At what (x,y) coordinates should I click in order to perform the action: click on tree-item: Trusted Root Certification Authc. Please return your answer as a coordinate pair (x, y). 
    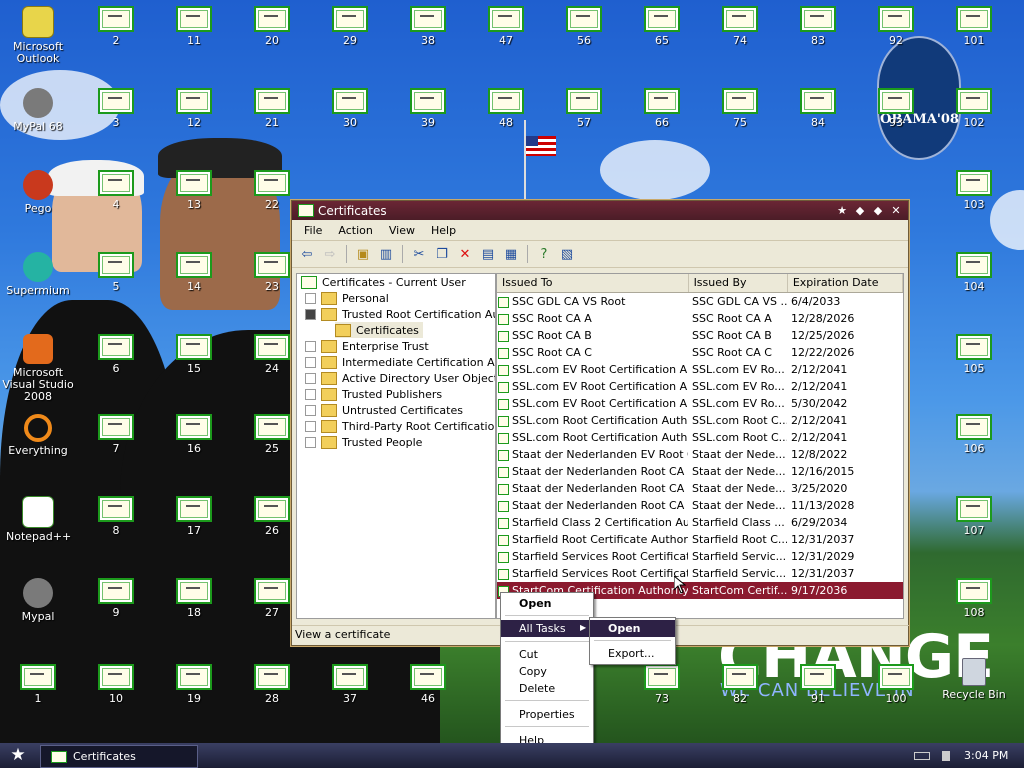
    Looking at the image, I should click on (400, 314).